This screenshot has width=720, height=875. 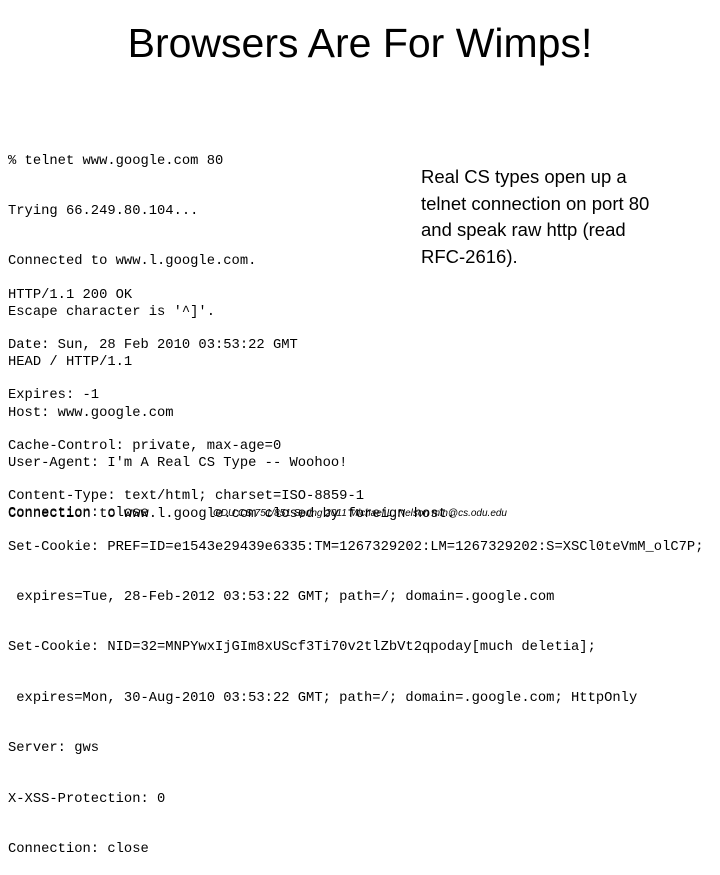 What do you see at coordinates (87, 799) in the screenshot?
I see `terminal-line: X-XSS-Protection: 0` at bounding box center [87, 799].